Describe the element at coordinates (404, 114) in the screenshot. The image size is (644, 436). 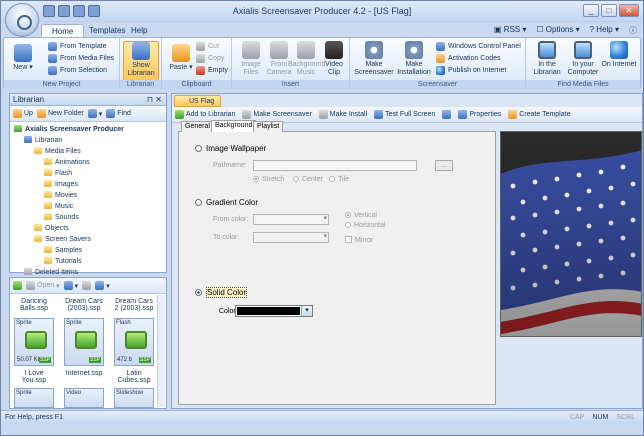
I see `test-full-screen-button: Test Full Screen` at that location.